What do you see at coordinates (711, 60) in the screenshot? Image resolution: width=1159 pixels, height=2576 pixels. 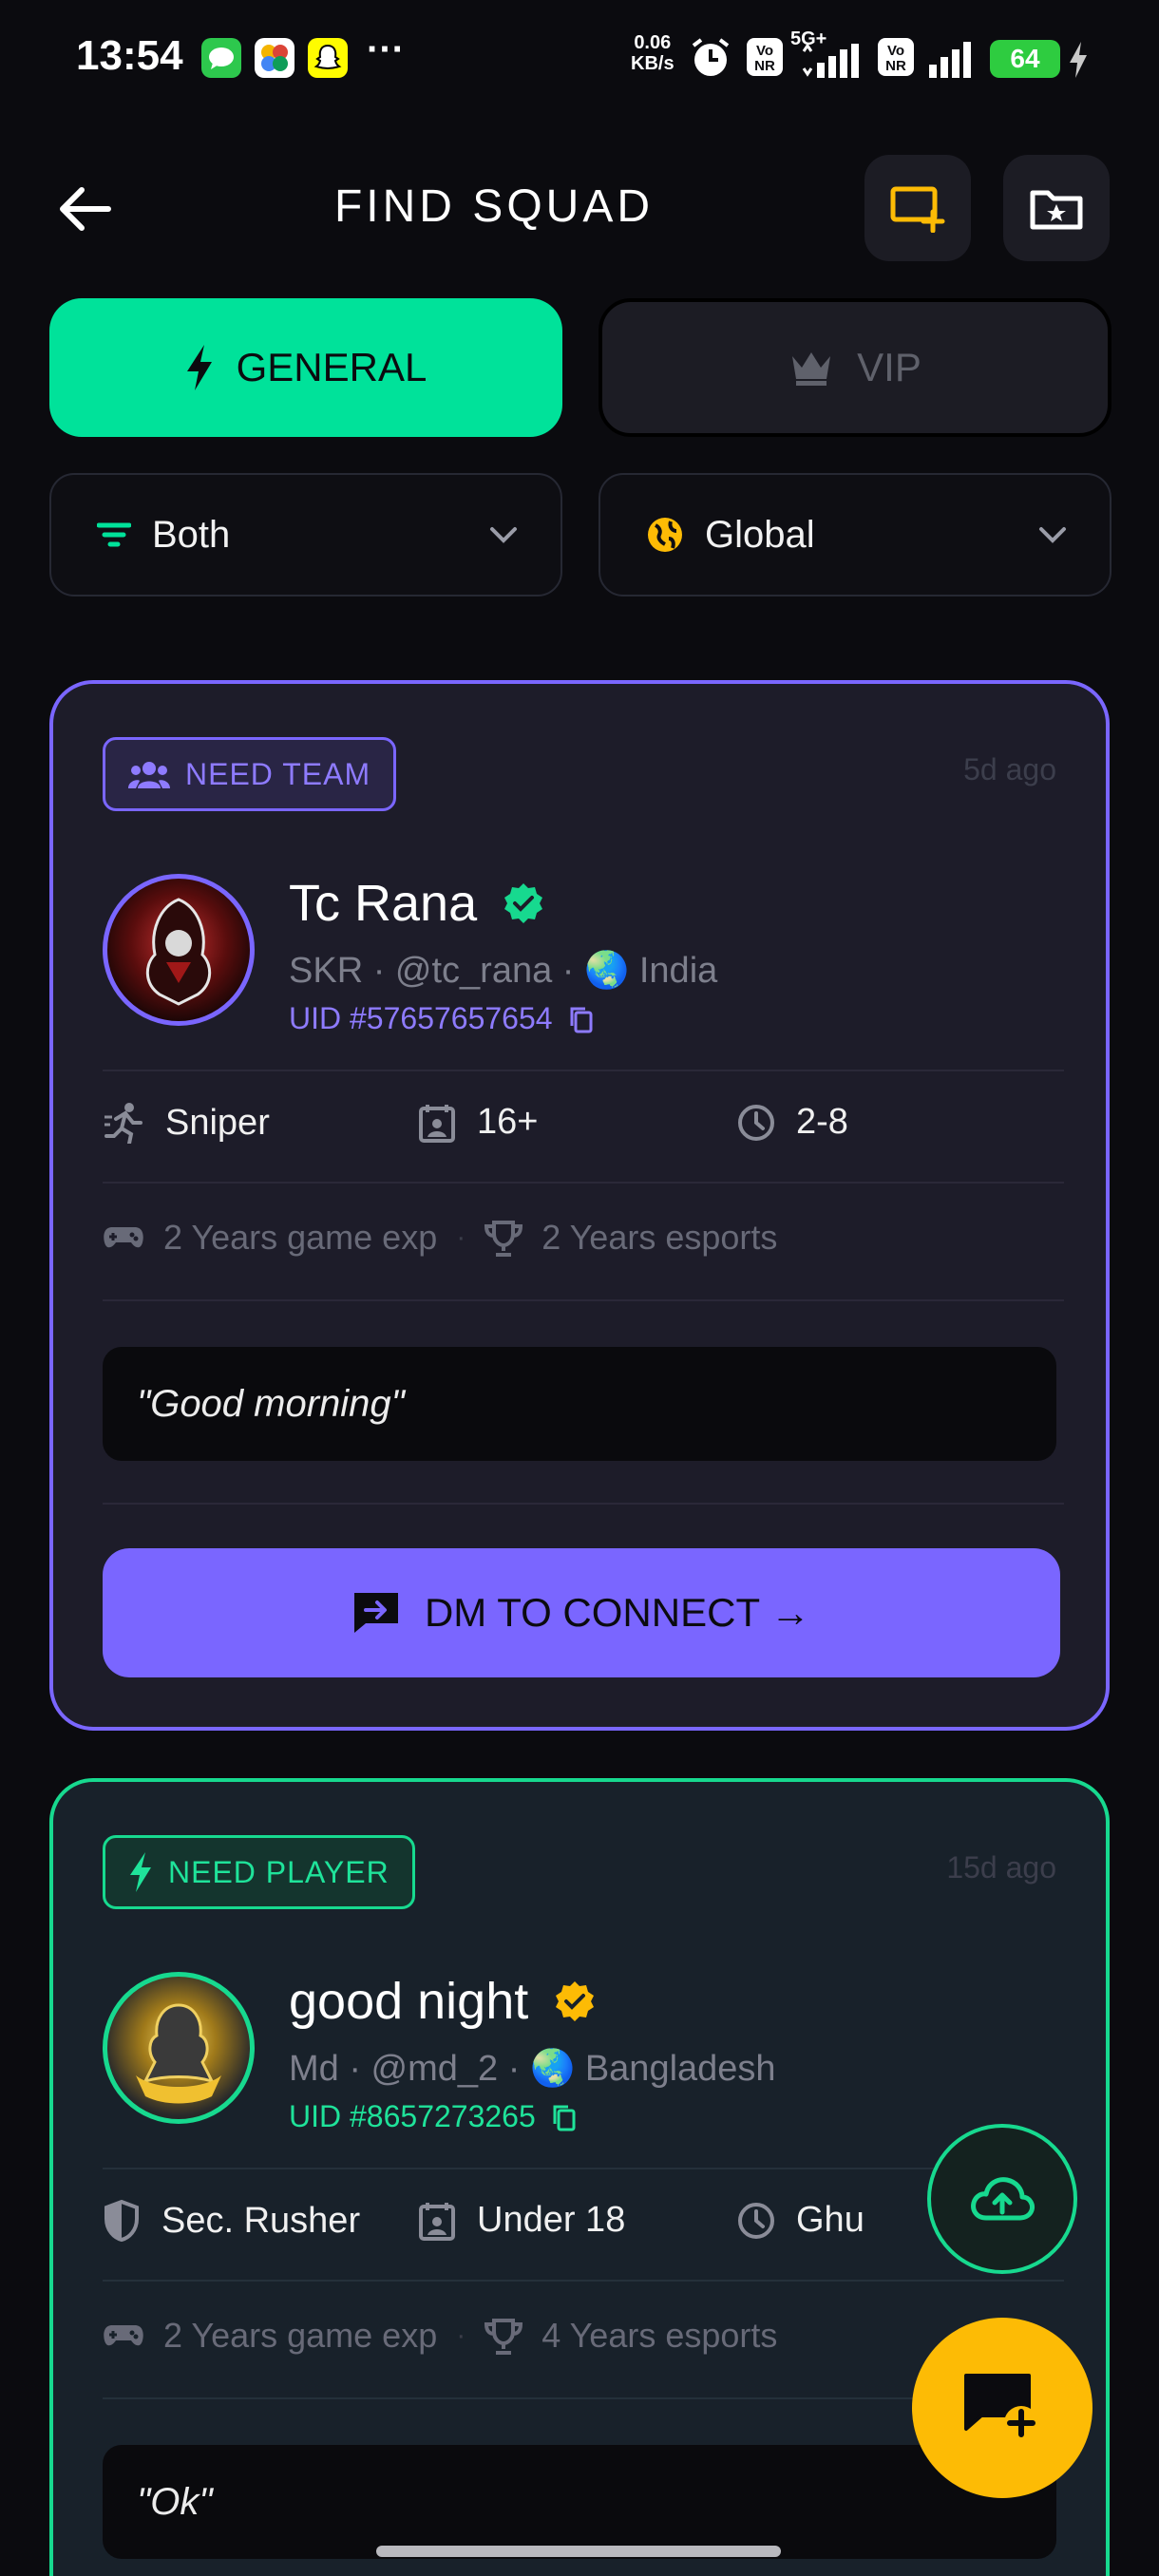 I see `alarm-icon` at bounding box center [711, 60].